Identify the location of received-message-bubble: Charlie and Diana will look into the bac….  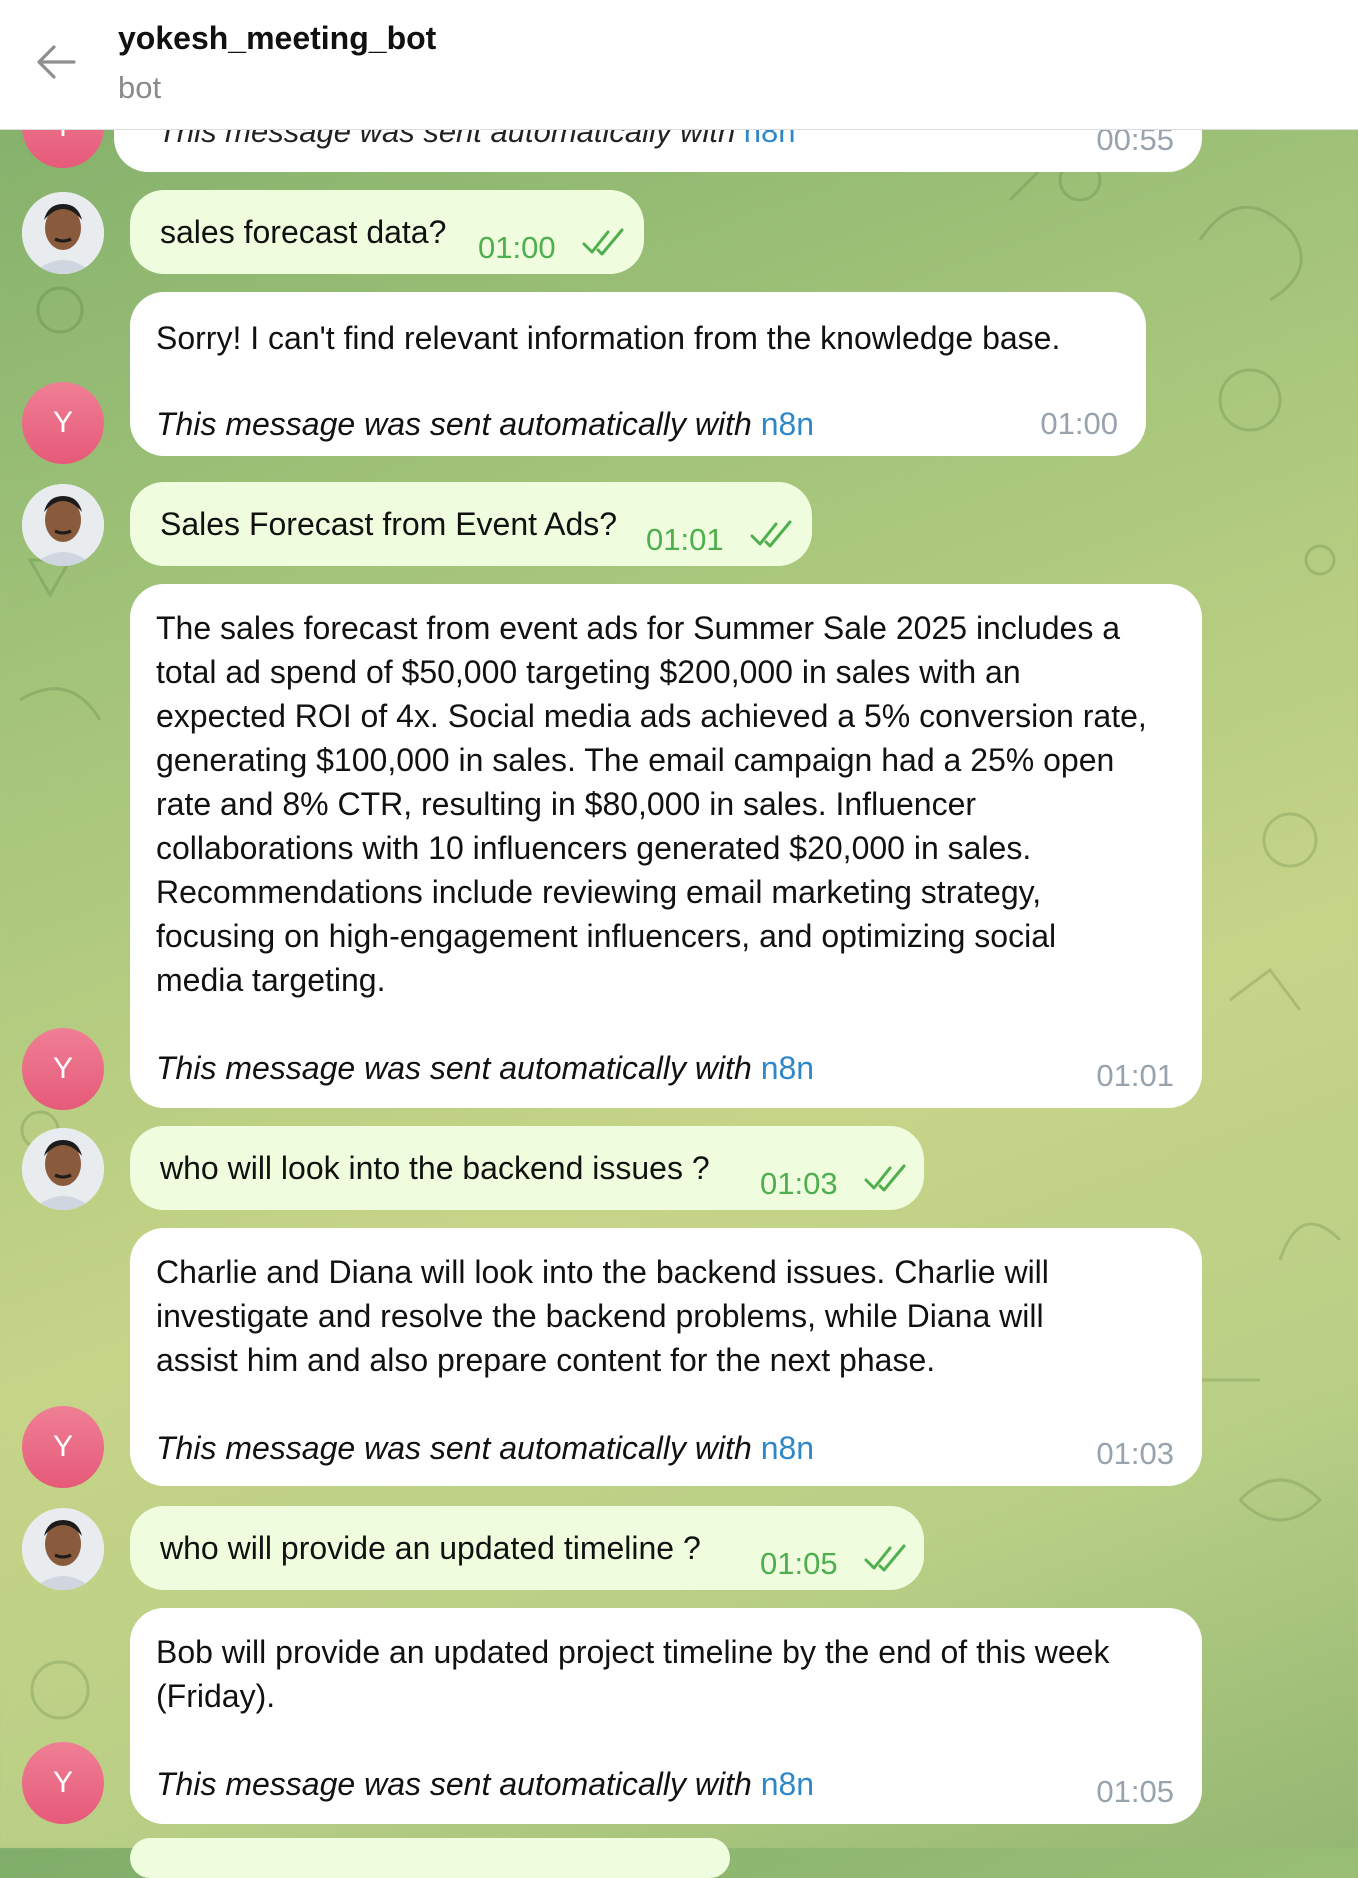
(666, 1357).